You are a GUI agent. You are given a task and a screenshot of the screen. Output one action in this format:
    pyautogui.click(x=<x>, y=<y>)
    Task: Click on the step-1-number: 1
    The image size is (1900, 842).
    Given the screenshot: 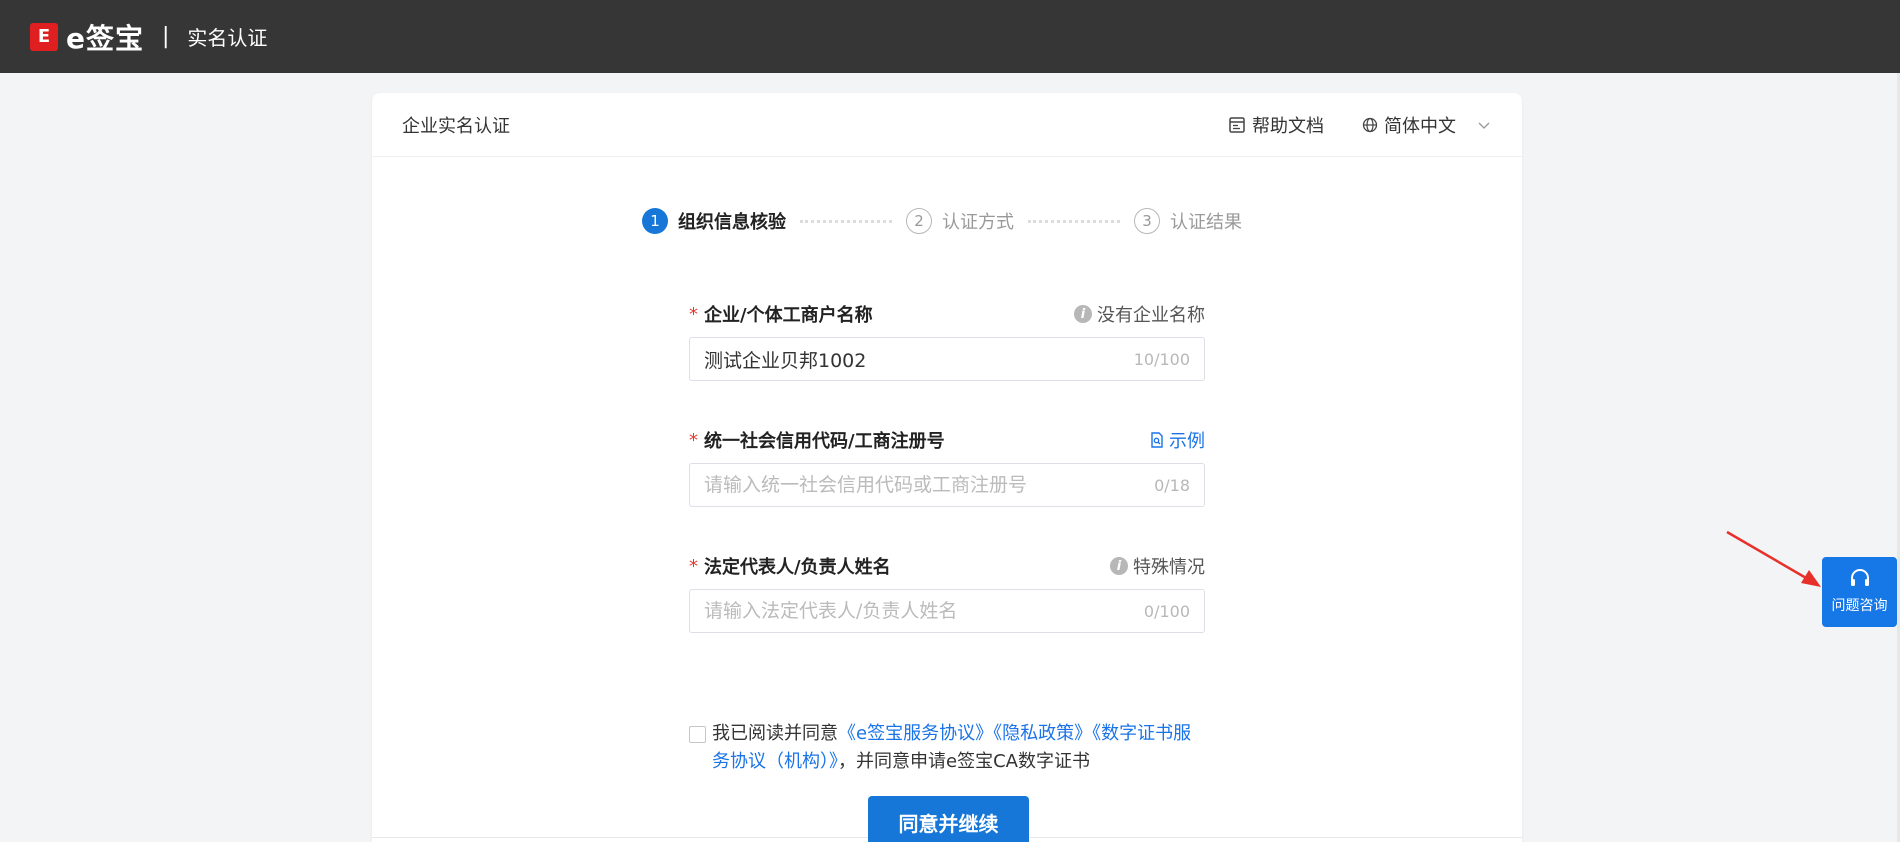 What is the action you would take?
    pyautogui.click(x=655, y=221)
    